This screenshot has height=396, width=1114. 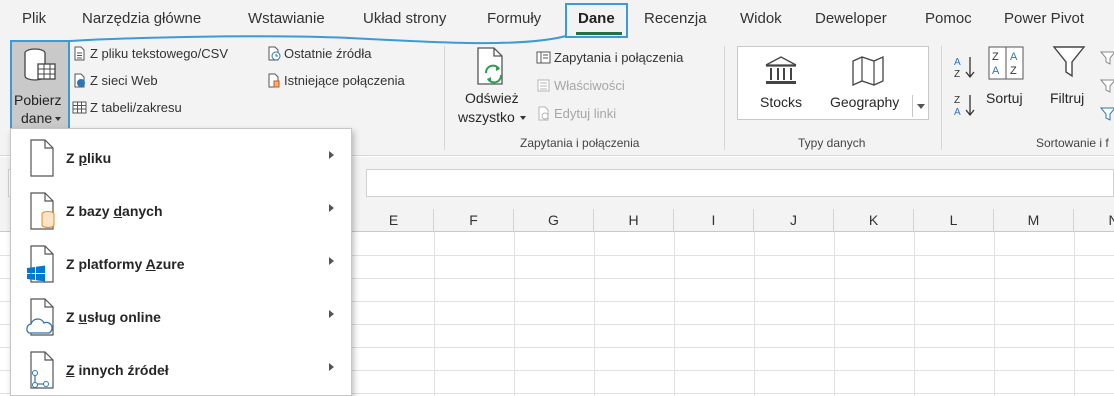 What do you see at coordinates (274, 80) in the screenshot?
I see `existing-connections-icon` at bounding box center [274, 80].